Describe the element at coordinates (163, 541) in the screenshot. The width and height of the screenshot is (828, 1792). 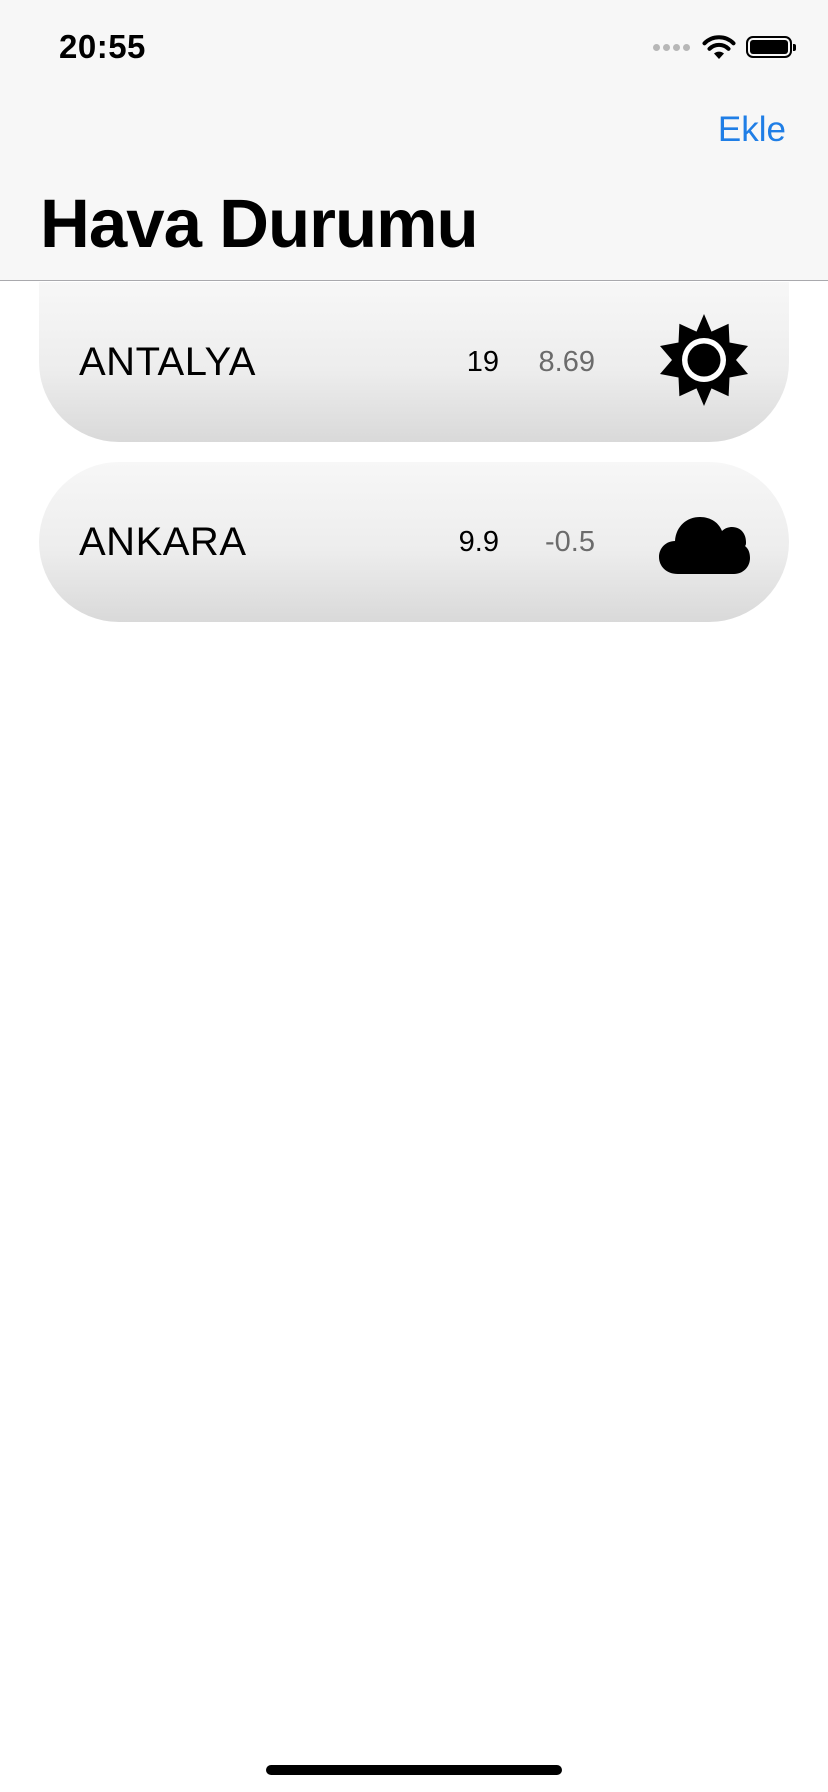
I see `city-name: ANKARA` at that location.